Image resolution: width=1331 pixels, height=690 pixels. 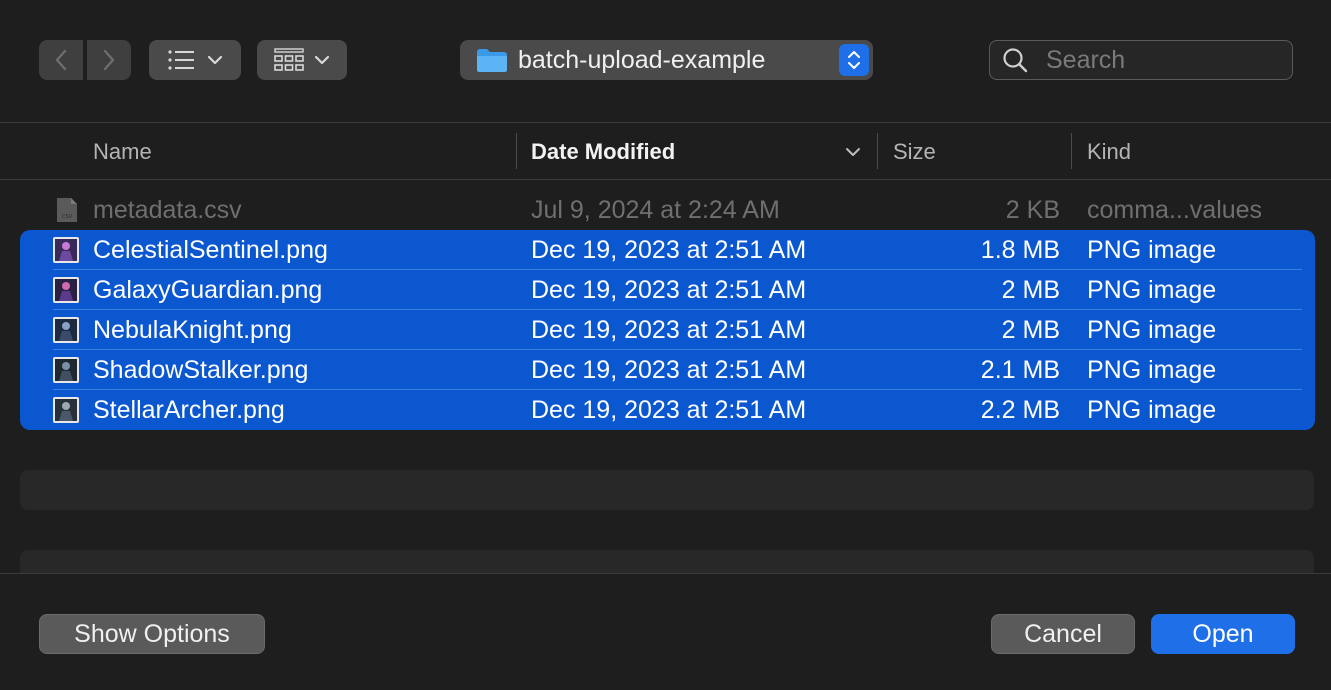 What do you see at coordinates (665, 179) in the screenshot?
I see `header-divider` at bounding box center [665, 179].